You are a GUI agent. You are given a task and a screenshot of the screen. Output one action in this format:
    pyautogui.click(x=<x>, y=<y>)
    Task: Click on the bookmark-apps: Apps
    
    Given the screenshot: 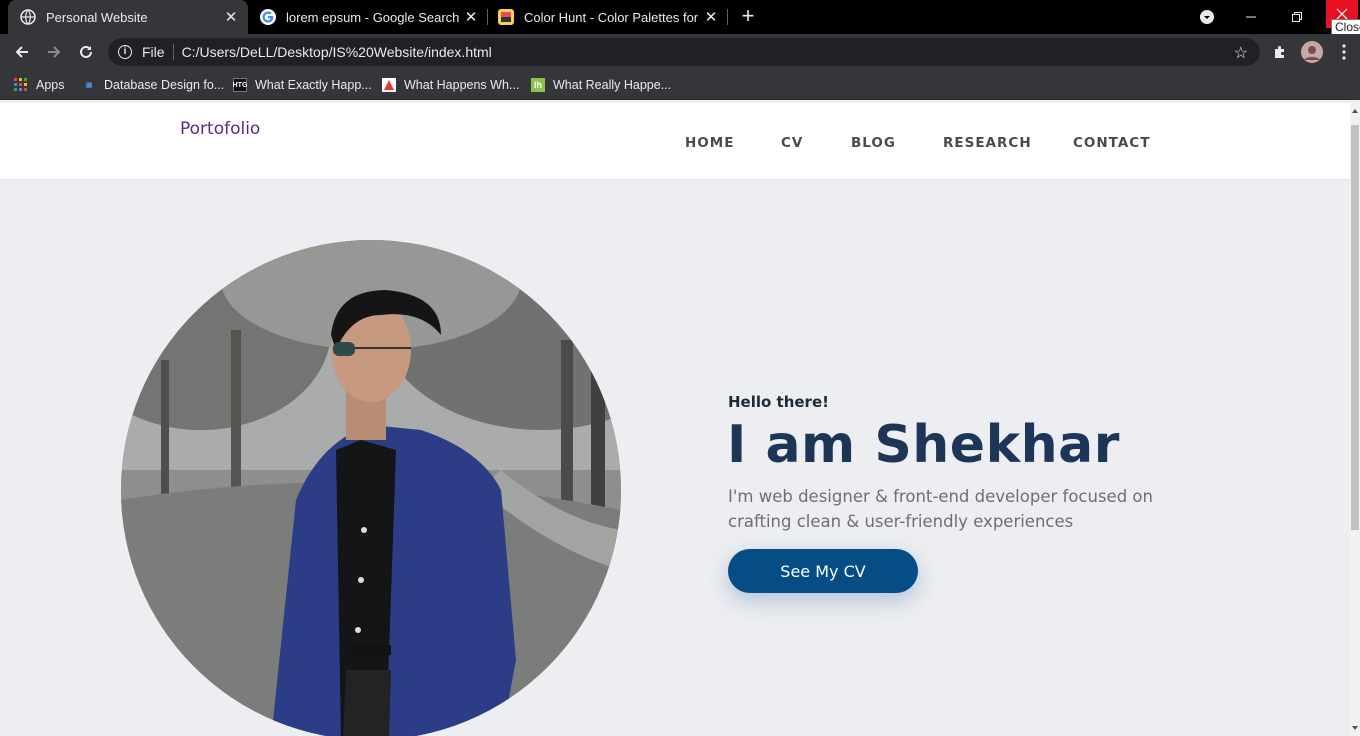 What is the action you would take?
    pyautogui.click(x=39, y=85)
    